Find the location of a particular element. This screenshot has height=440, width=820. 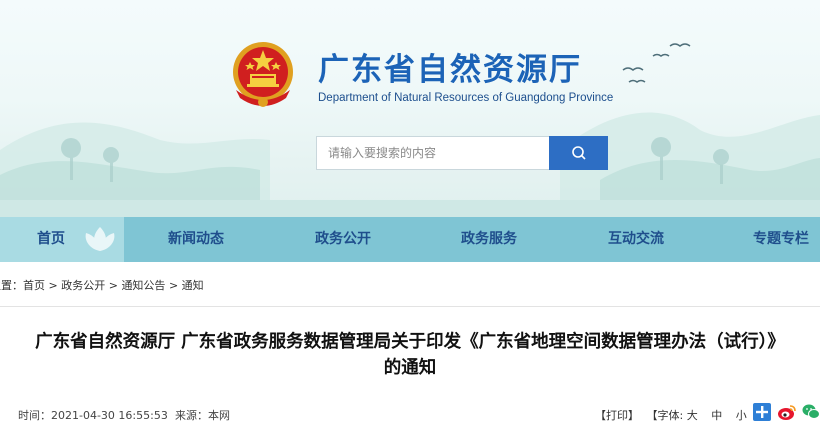

main-navigation: 首页 新闻动态 政务公开 政务服务 互动交流 专题专栏 is located at coordinates (410, 239).